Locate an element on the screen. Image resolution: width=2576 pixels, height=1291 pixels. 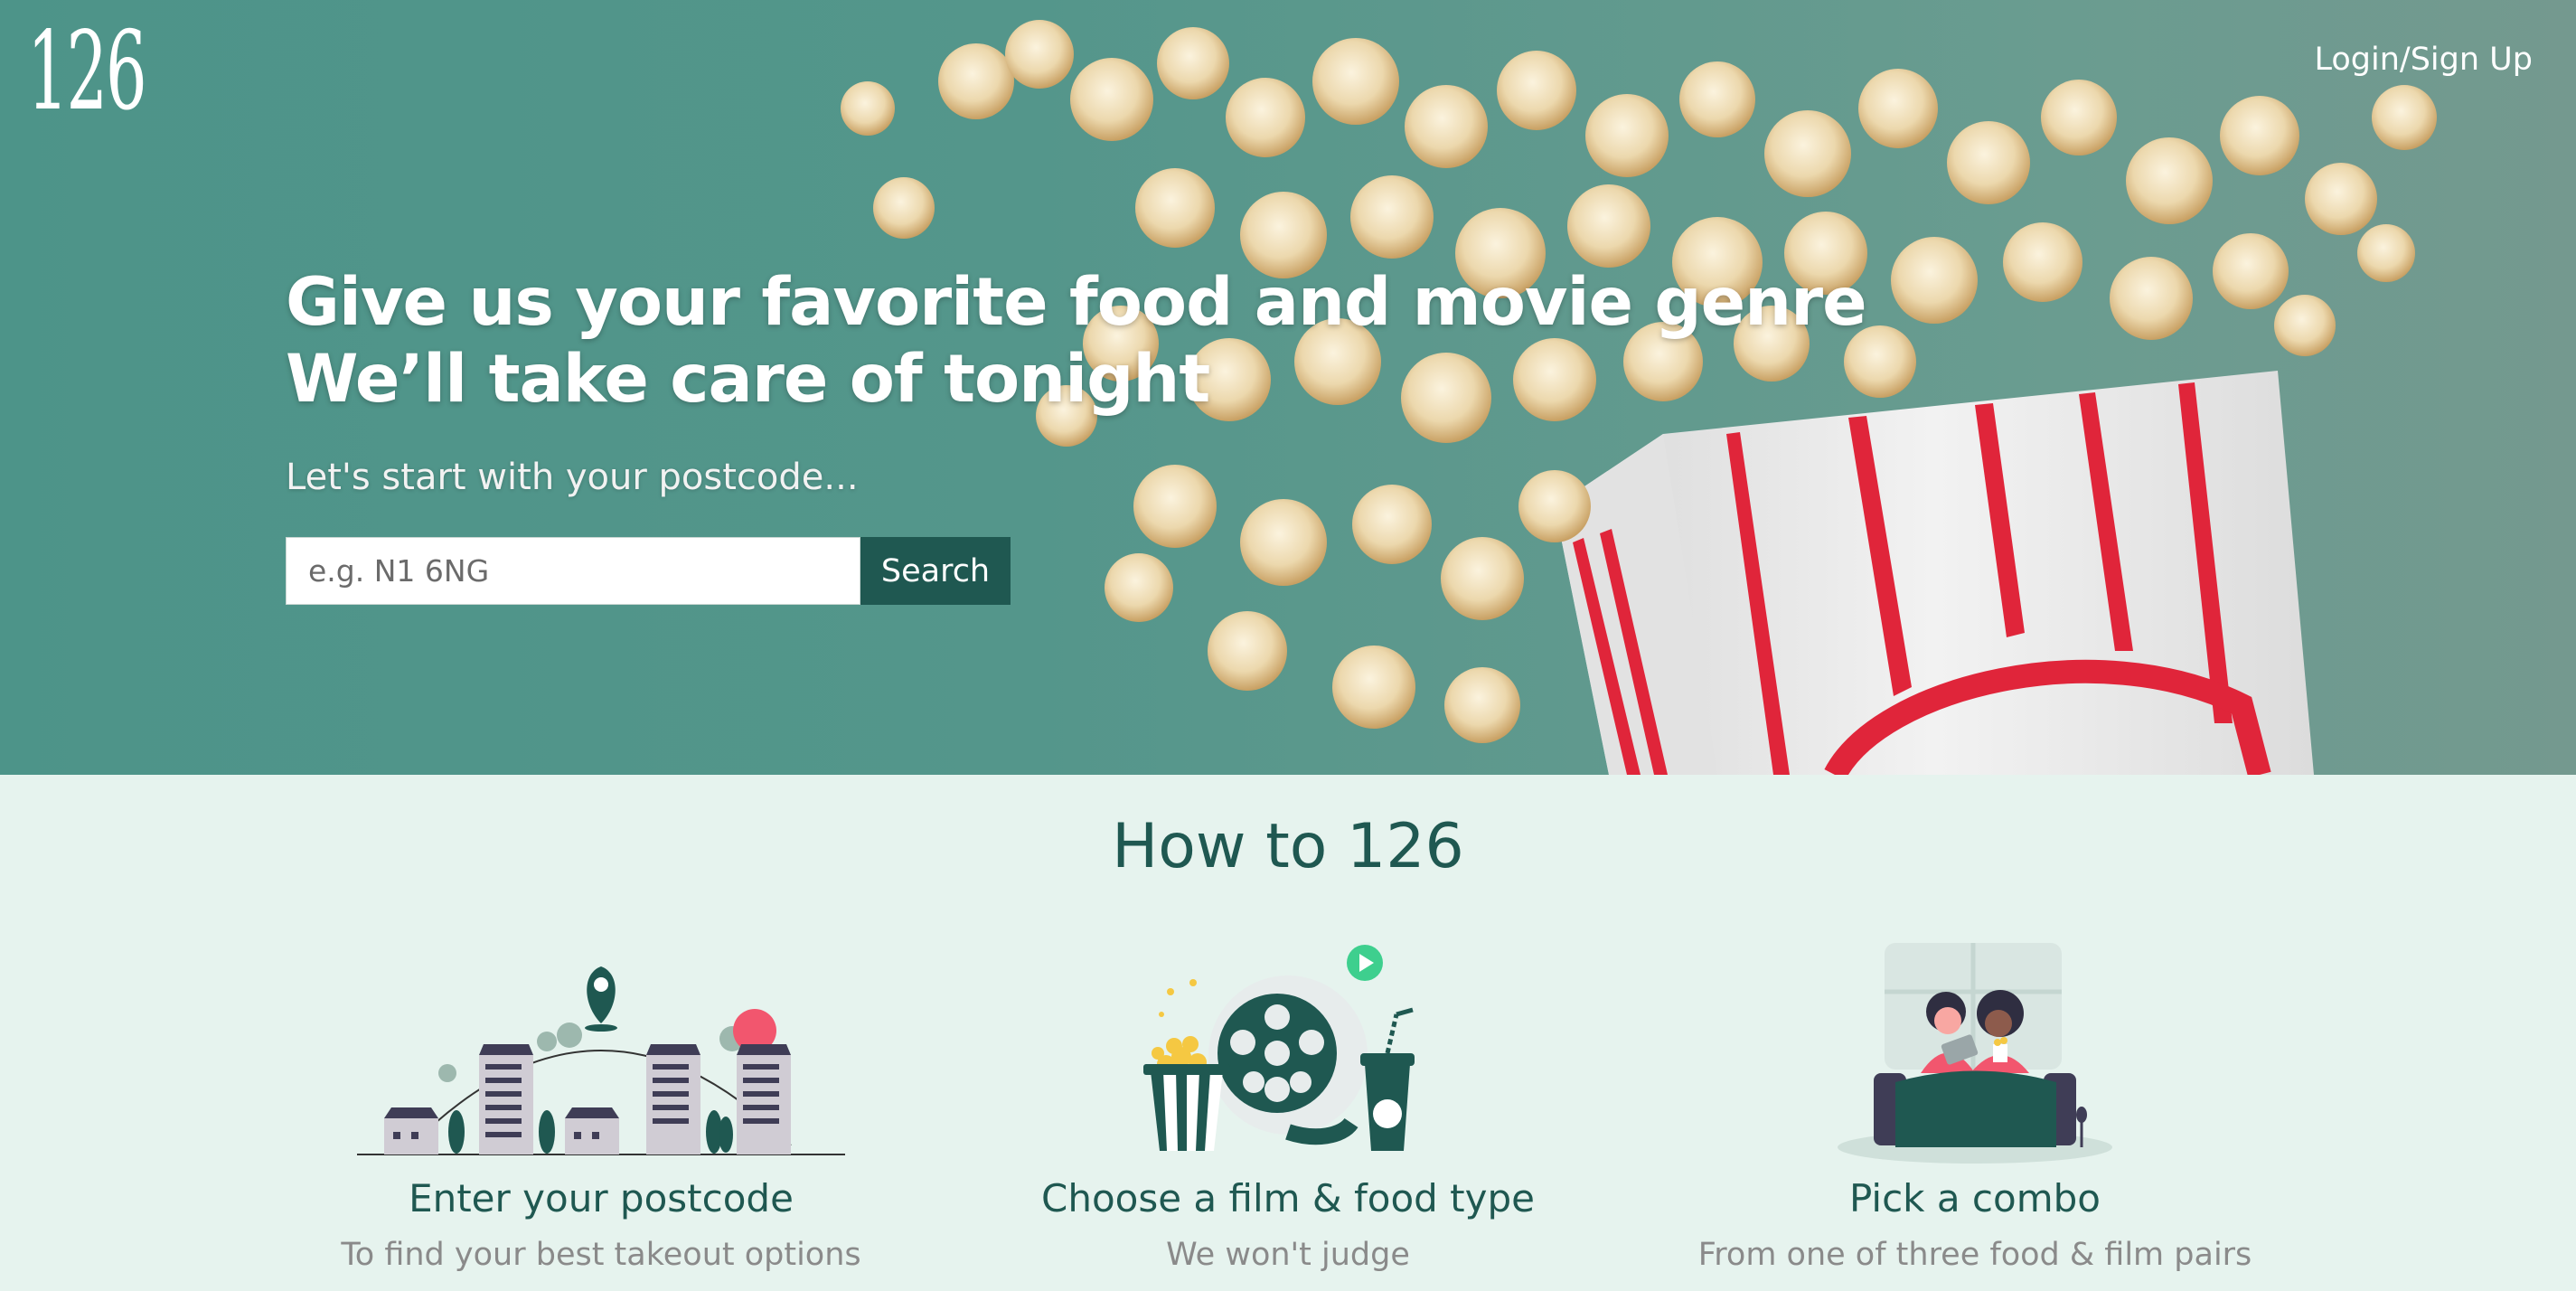
postcode-search-input is located at coordinates (573, 571).